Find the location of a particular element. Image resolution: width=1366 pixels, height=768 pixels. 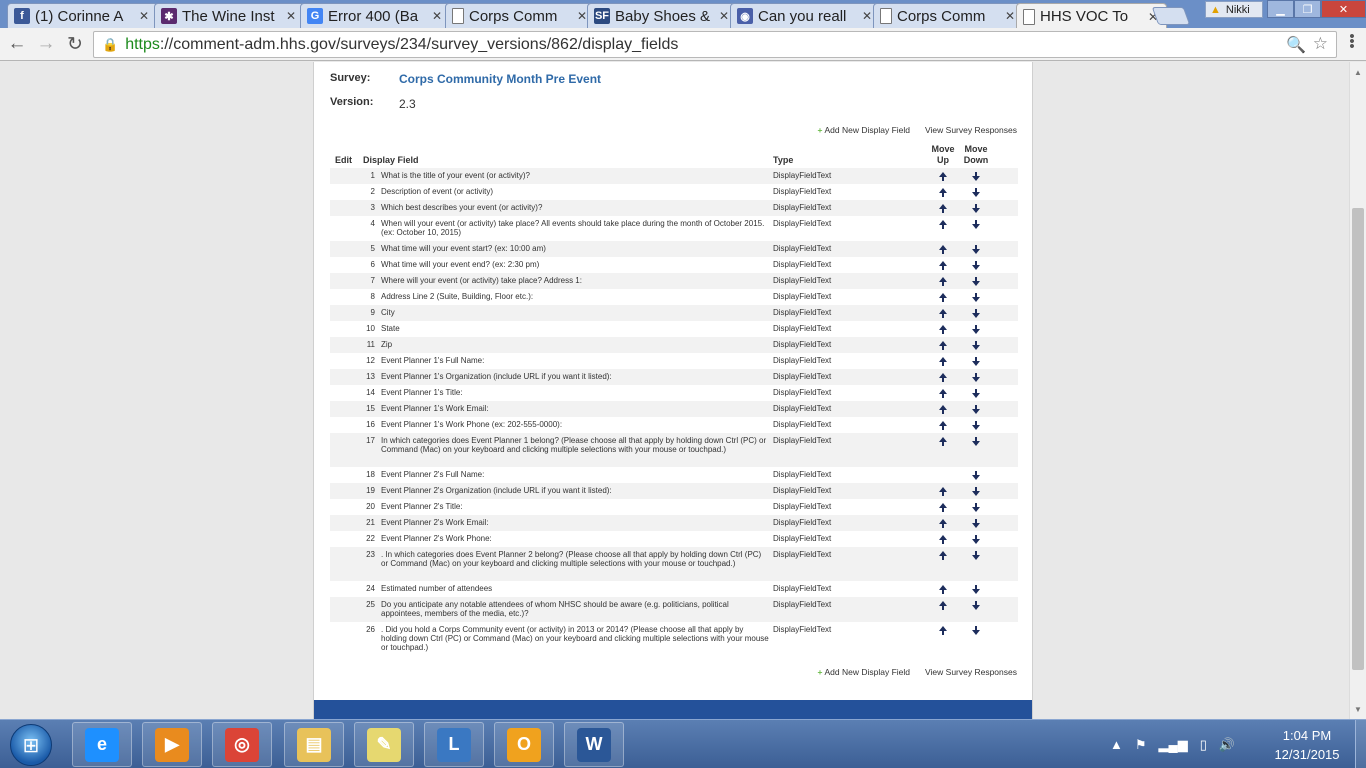

browser-tab: ✱ The Wine Inst ✕ is located at coordinates (229, 15).